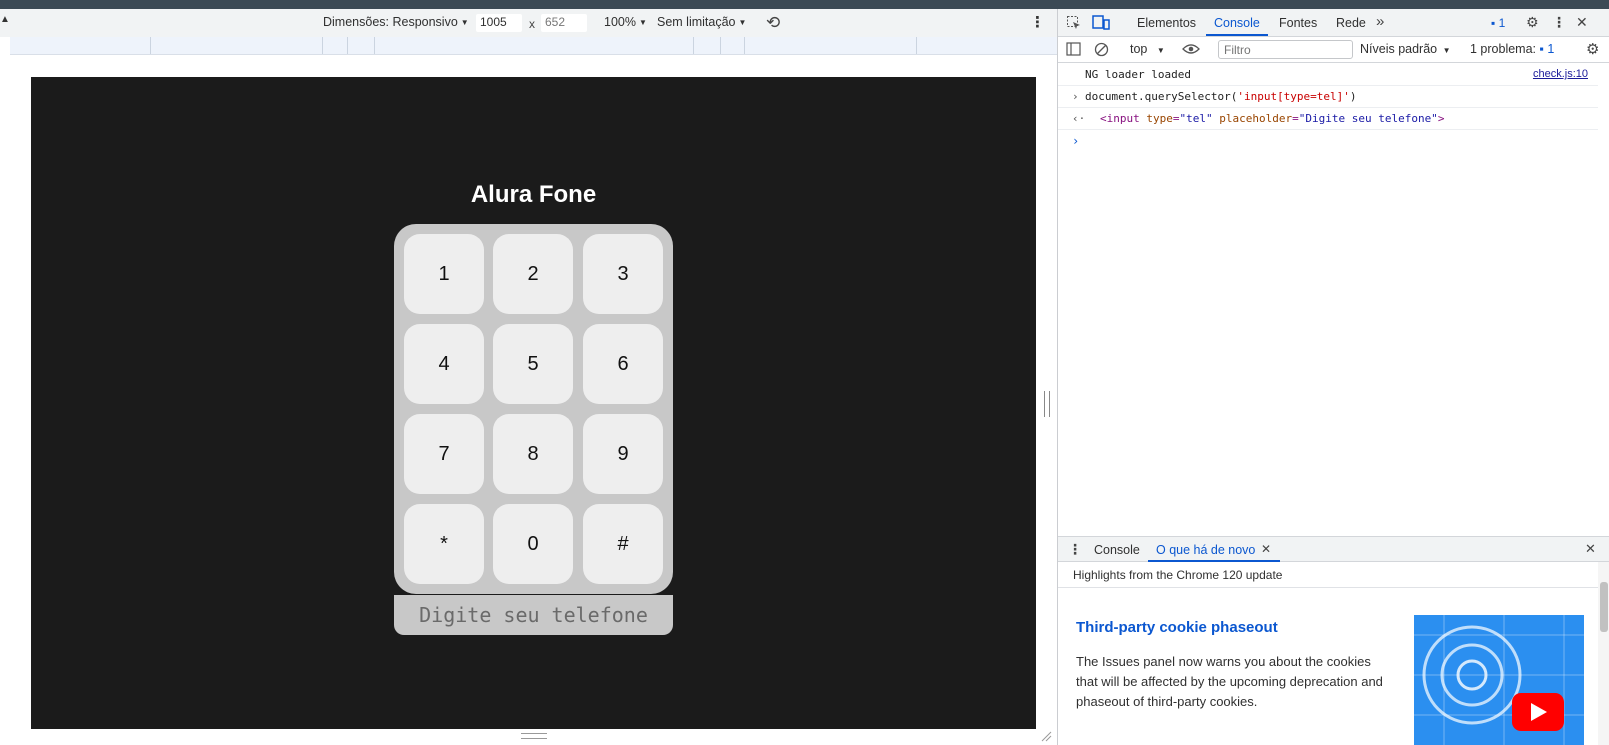 The height and width of the screenshot is (745, 1609). What do you see at coordinates (1139, 49) in the screenshot?
I see `context-label: top` at bounding box center [1139, 49].